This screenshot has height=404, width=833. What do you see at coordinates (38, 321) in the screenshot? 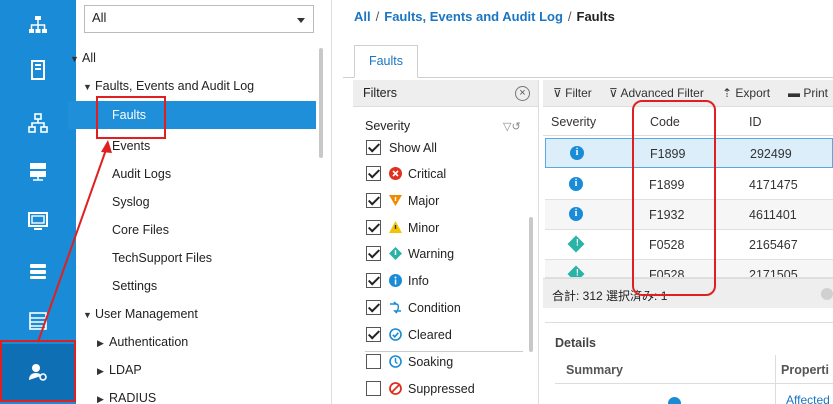
I see `vm-icon` at bounding box center [38, 321].